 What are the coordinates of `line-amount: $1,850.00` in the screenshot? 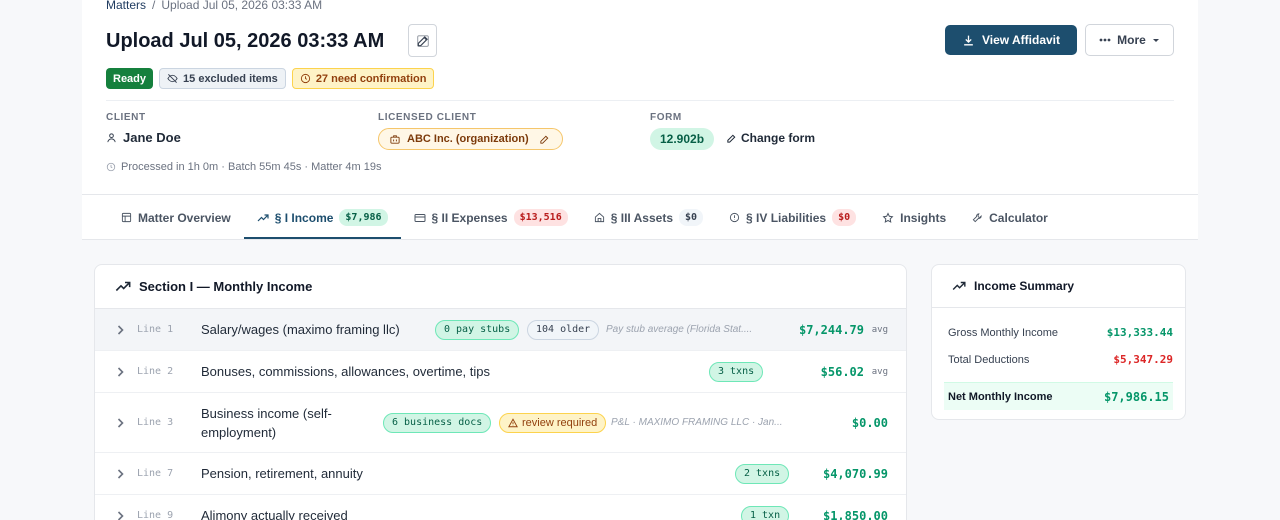 It's located at (855, 514).